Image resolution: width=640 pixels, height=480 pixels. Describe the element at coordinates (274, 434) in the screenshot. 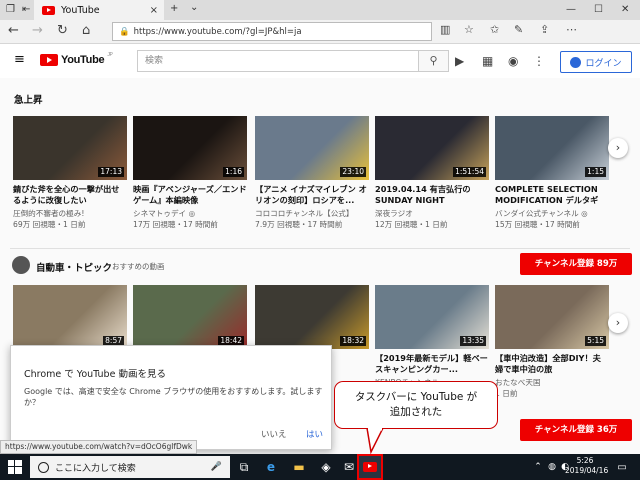

I see `dialog-no-button: いいえ` at that location.